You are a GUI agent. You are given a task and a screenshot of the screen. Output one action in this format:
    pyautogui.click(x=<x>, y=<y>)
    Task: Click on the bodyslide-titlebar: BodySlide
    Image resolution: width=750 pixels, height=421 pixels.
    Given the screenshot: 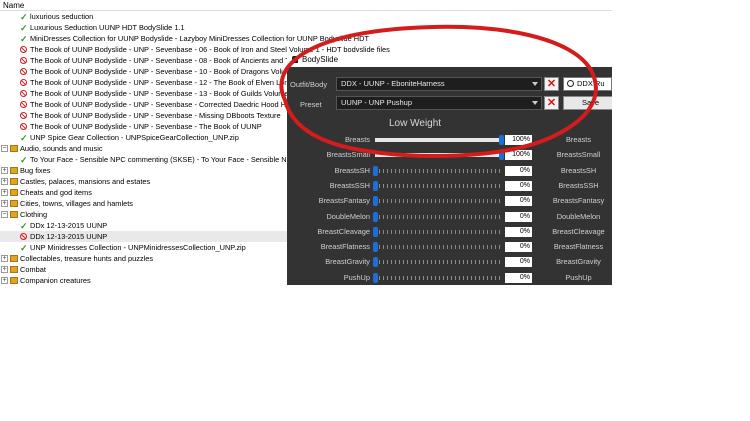 What is the action you would take?
    pyautogui.click(x=449, y=59)
    